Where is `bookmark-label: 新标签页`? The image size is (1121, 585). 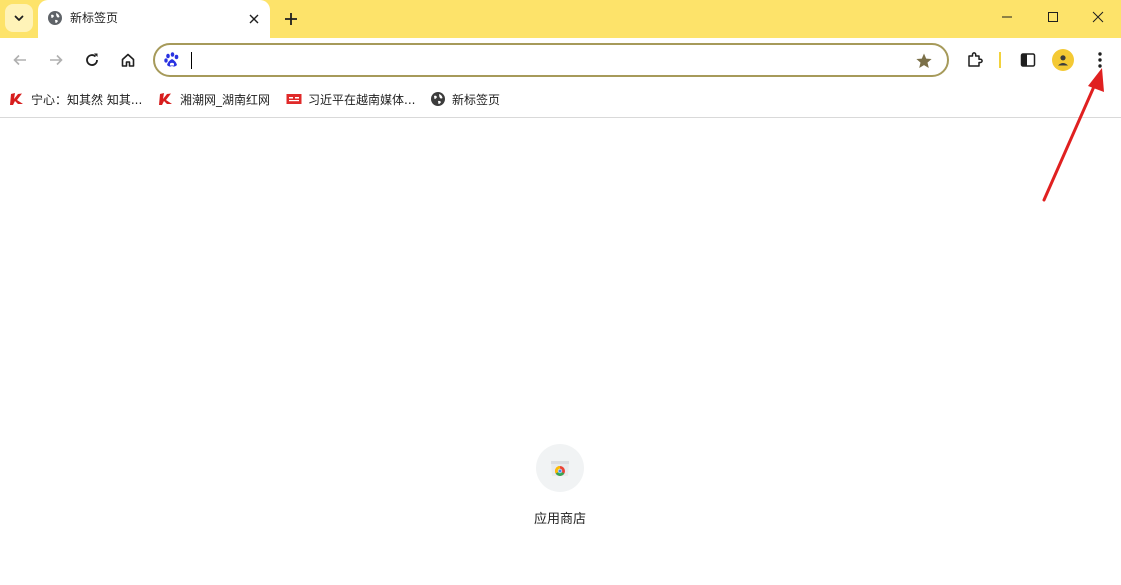 bookmark-label: 新标签页 is located at coordinates (476, 99).